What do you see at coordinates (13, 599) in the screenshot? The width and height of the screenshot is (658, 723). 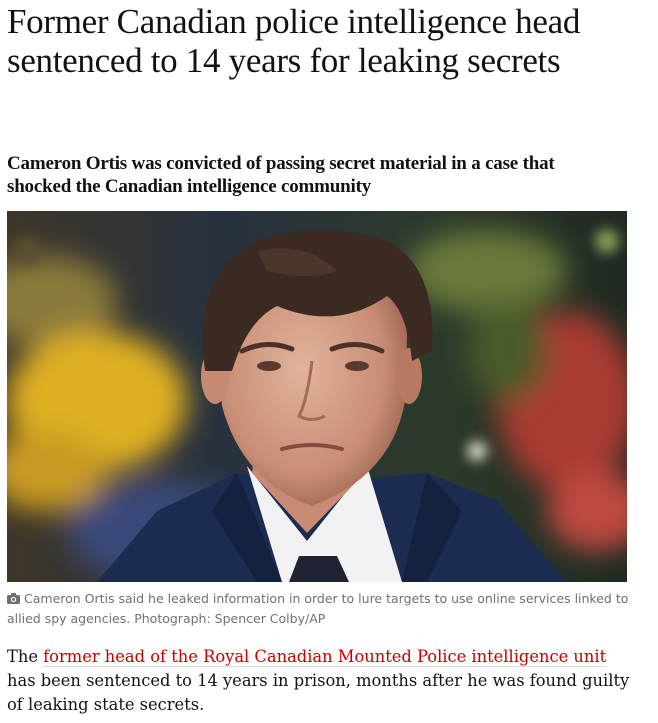 I see `camera-icon` at bounding box center [13, 599].